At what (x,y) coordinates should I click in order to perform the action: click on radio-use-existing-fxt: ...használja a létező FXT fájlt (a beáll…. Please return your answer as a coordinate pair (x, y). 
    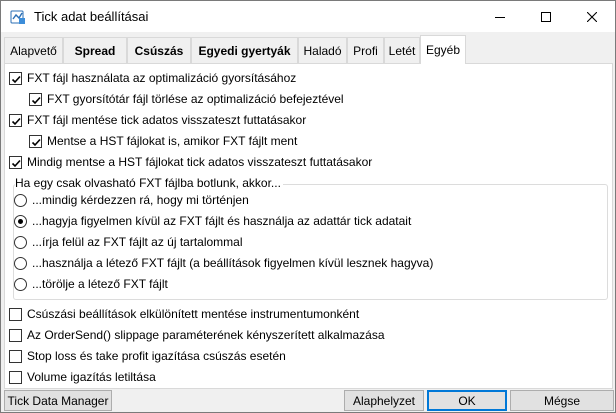
    Looking at the image, I should click on (223, 263).